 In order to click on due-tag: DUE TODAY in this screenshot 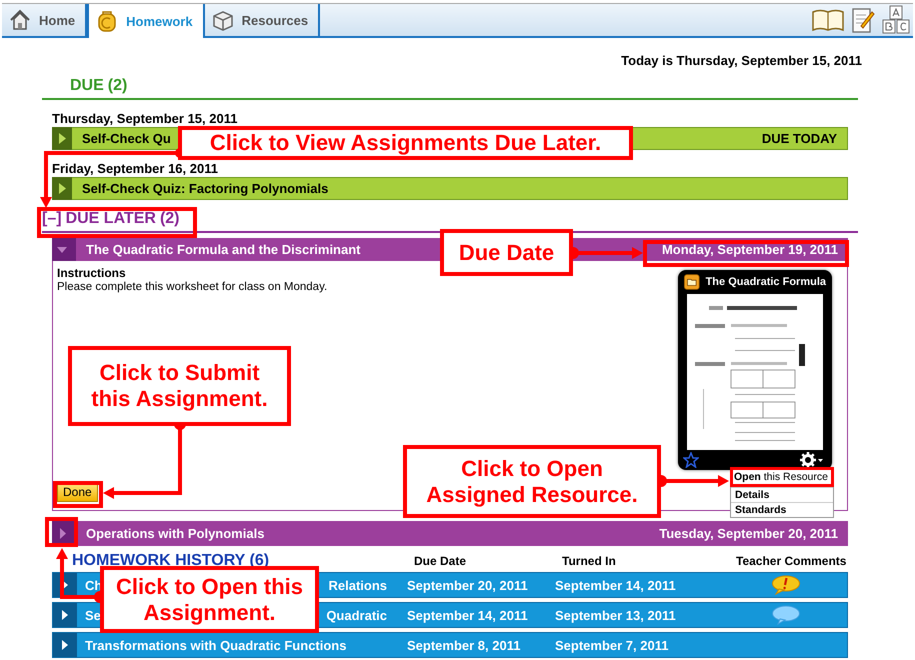, I will do `click(804, 138)`.